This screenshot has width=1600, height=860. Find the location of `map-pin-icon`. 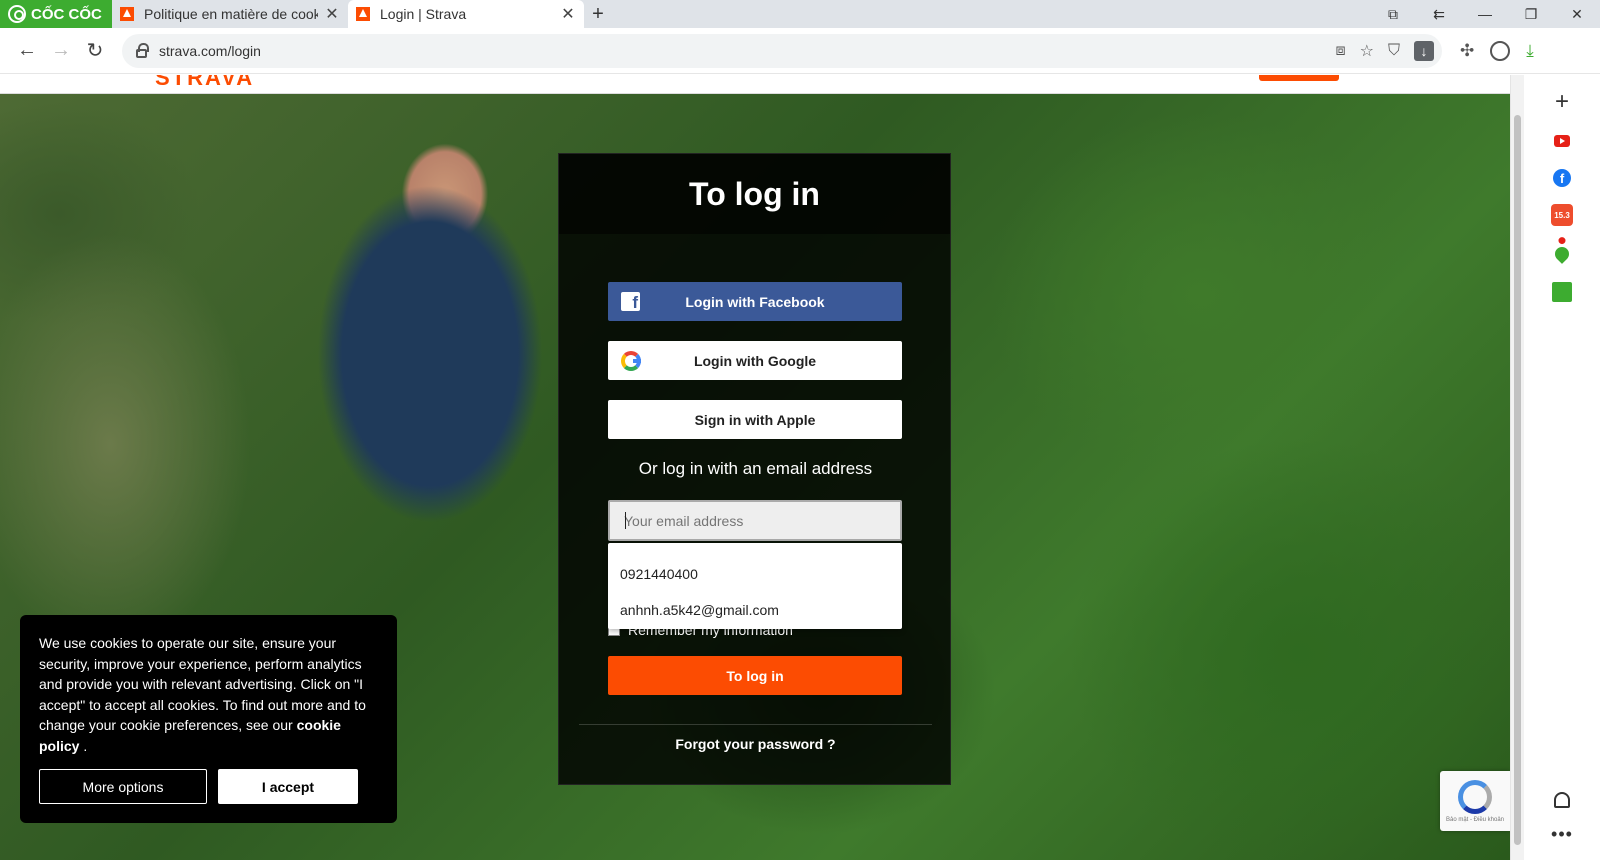

map-pin-icon is located at coordinates (1562, 250).